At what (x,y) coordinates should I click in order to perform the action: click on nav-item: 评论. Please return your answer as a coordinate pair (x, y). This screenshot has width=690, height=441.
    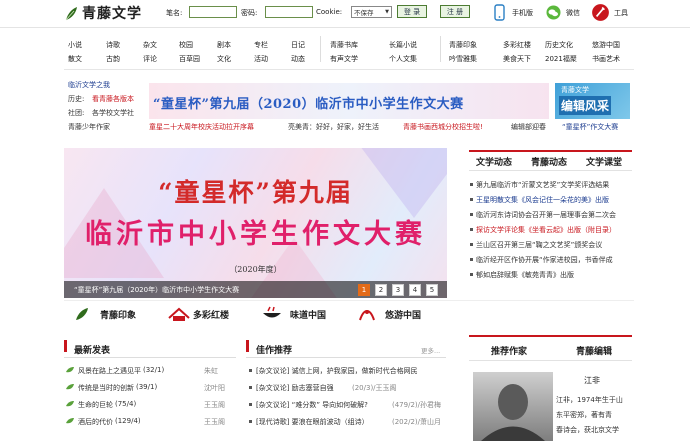
    Looking at the image, I should click on (150, 59).